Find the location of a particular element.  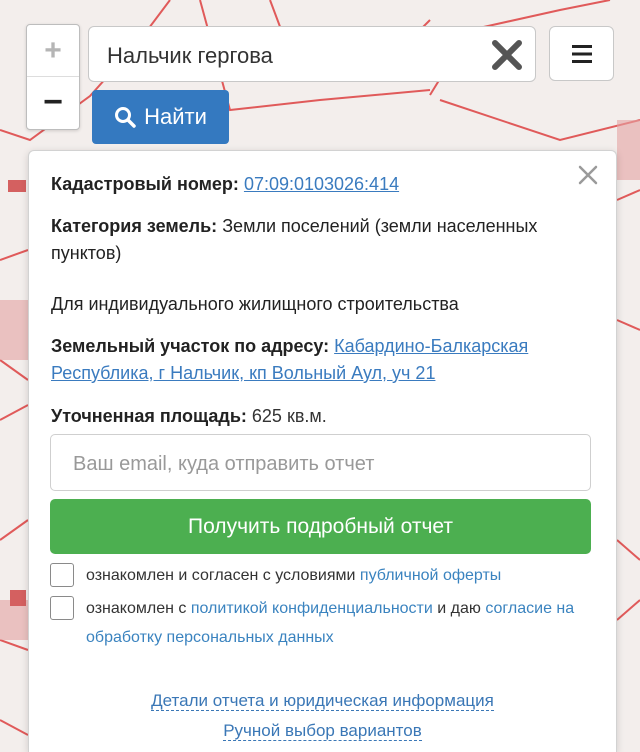

search-box is located at coordinates (312, 54).